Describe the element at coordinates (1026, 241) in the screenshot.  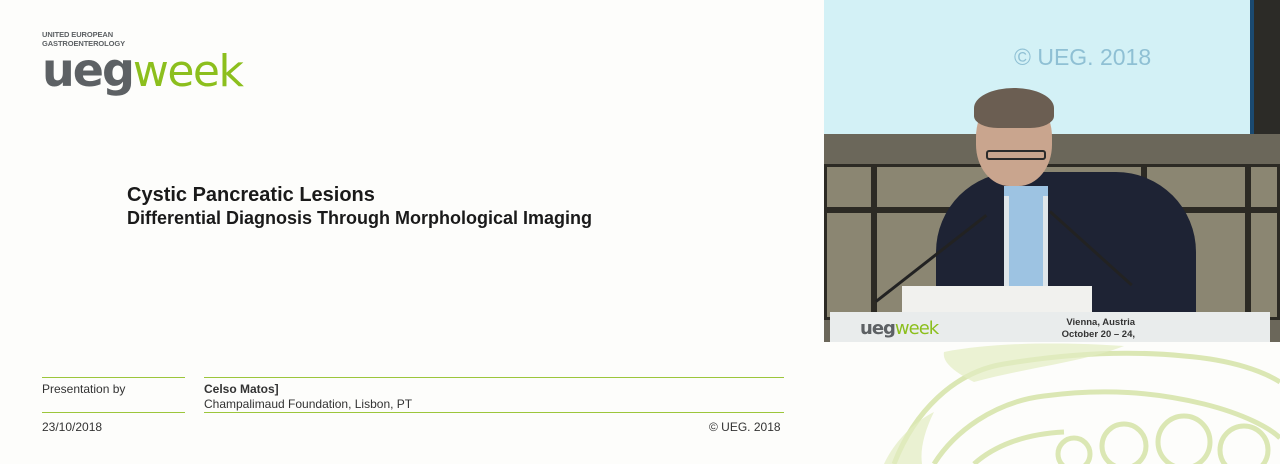
I see `speaker-lanyard` at that location.